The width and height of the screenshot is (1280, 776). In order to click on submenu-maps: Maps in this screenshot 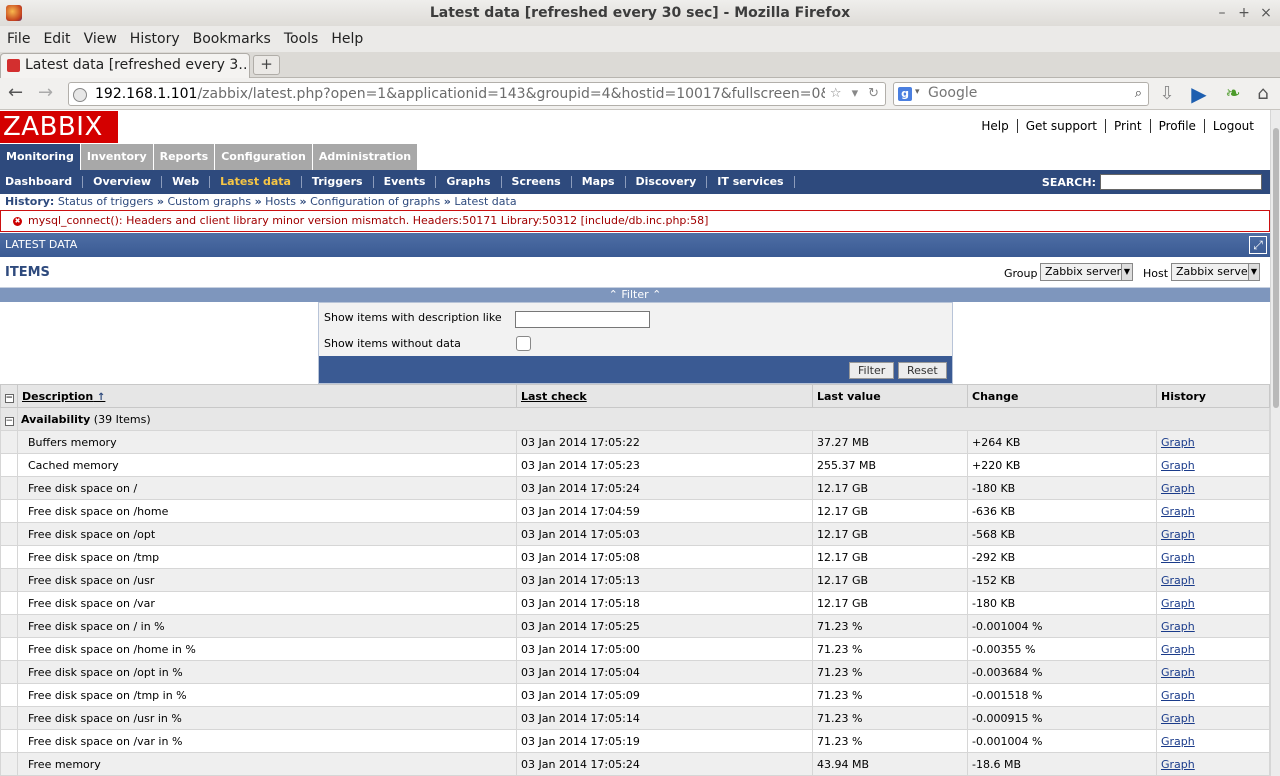, I will do `click(604, 182)`.